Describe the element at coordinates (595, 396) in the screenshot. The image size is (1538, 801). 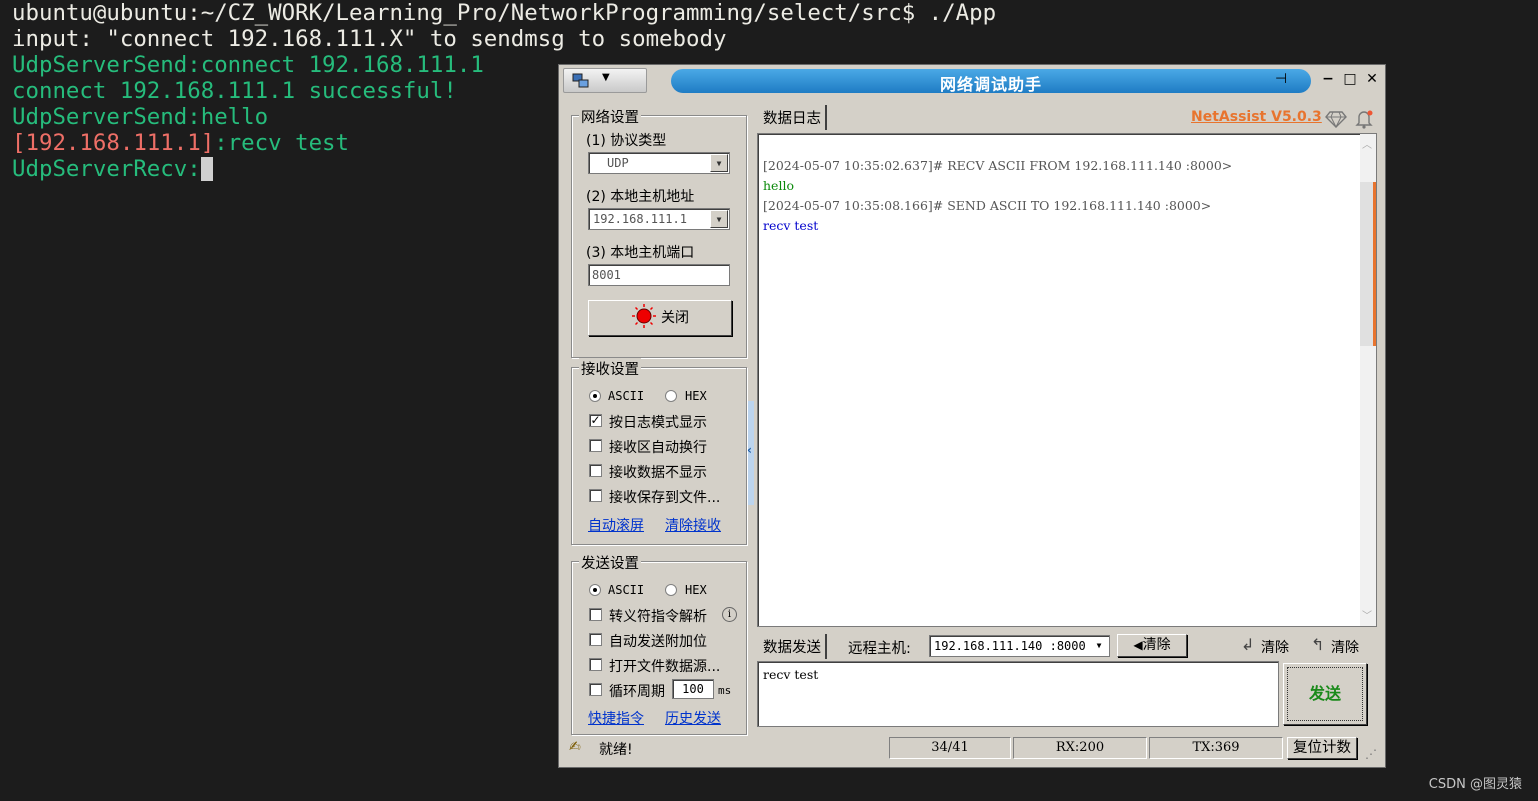
I see `recv-ascii-radio` at that location.